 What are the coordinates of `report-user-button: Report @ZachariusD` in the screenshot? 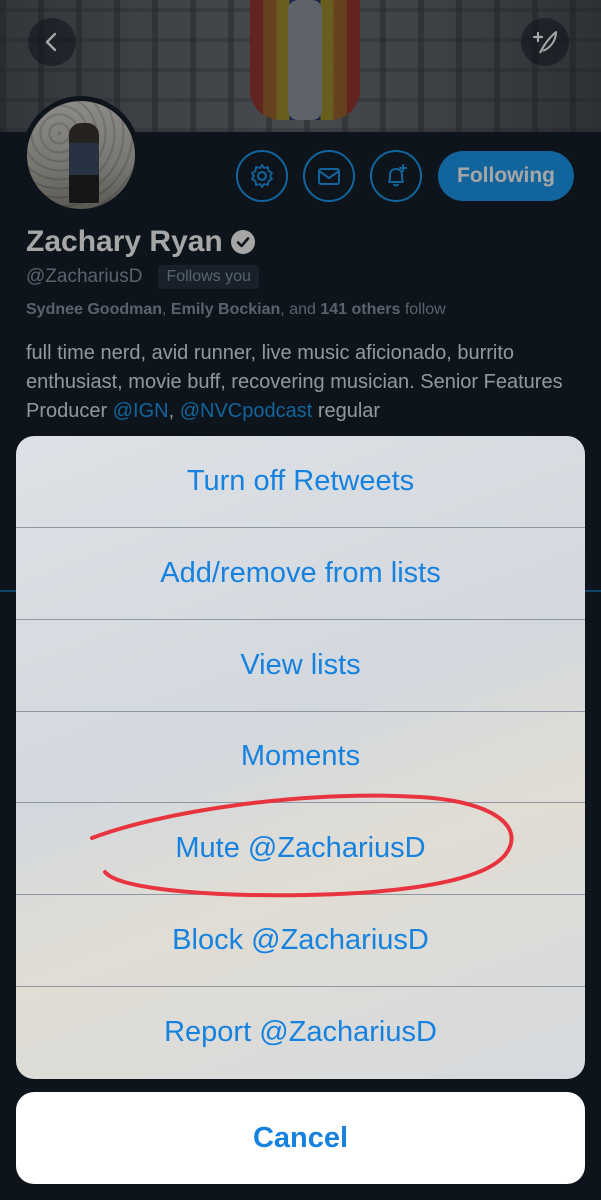 It's located at (300, 1033).